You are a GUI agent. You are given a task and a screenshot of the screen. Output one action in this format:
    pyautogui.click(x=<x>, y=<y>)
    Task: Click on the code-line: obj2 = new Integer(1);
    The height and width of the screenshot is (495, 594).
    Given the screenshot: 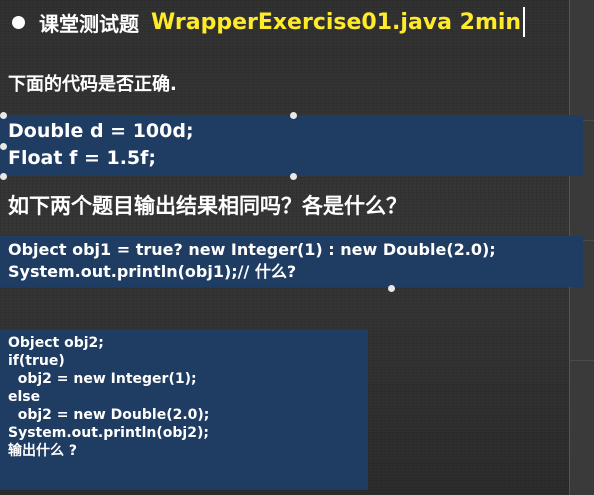 What is the action you would take?
    pyautogui.click(x=102, y=379)
    